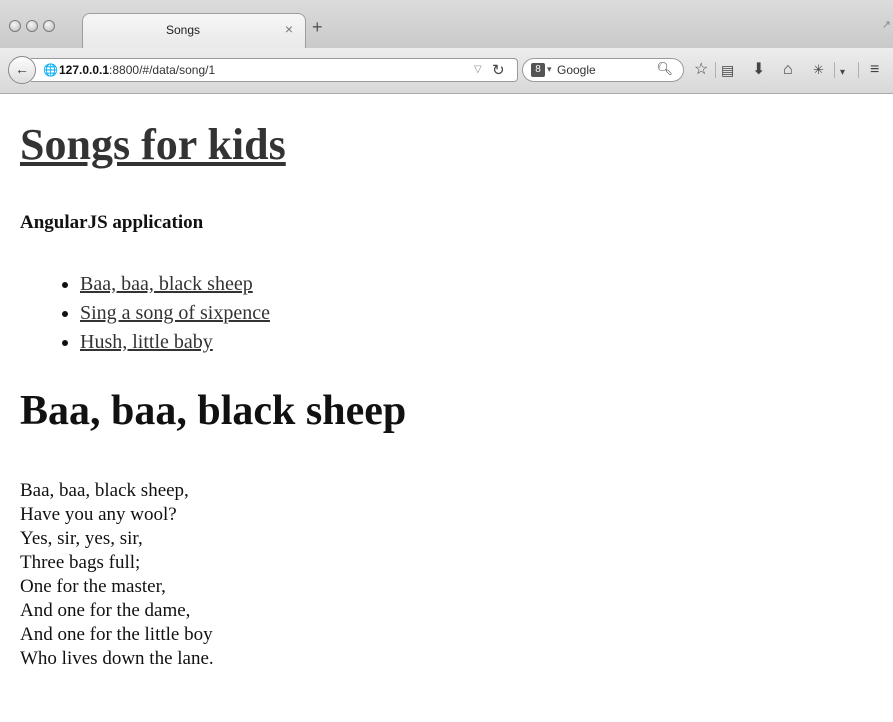  I want to click on back-arrow-icon: ←, so click(22, 69).